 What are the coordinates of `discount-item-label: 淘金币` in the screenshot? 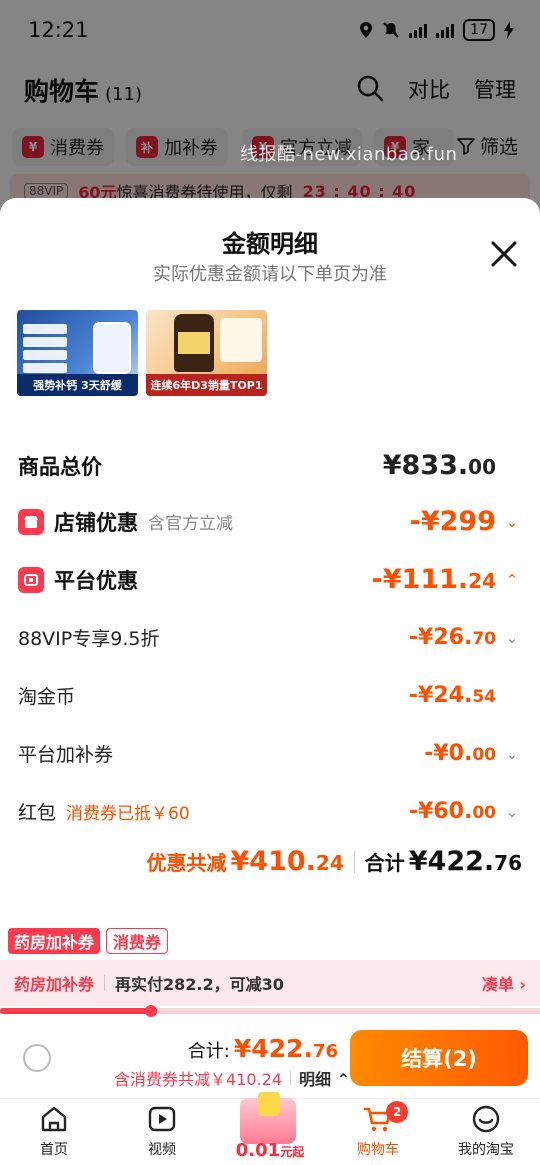 It's located at (47, 697).